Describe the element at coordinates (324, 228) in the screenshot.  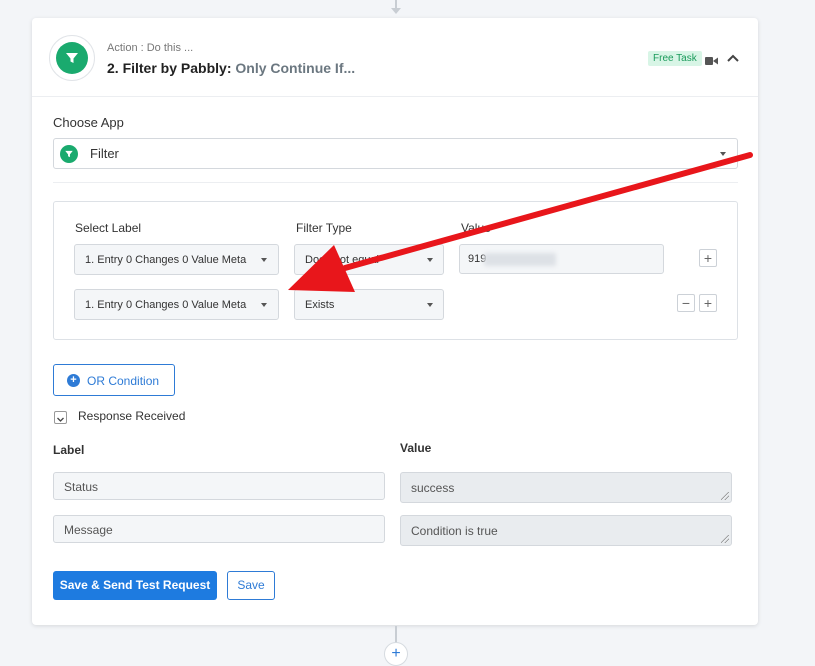
I see `filter-type-header: Filter Type` at that location.